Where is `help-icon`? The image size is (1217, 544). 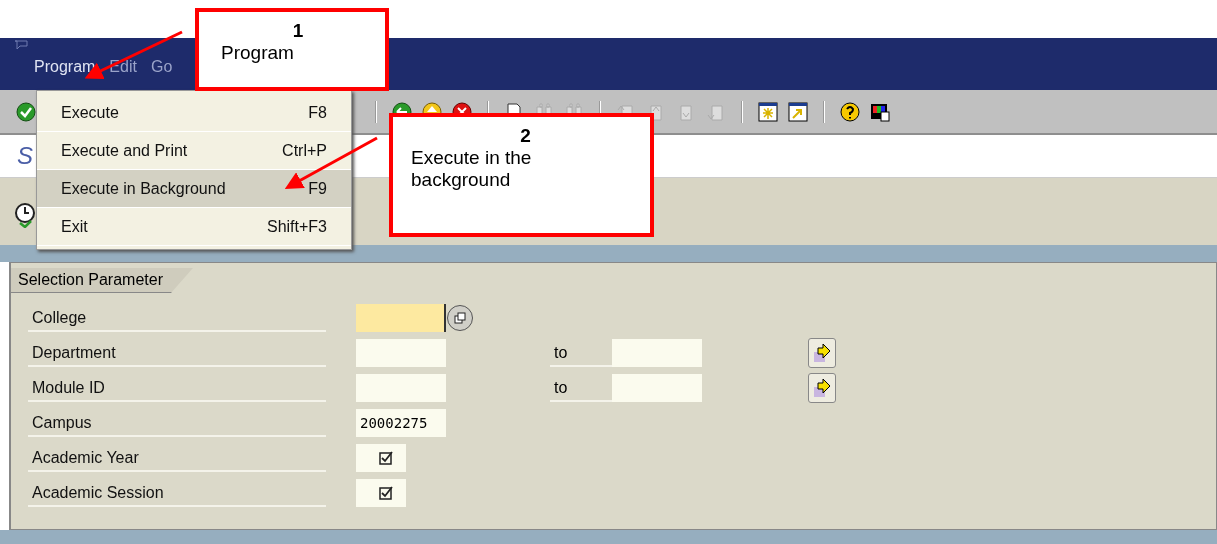 help-icon is located at coordinates (850, 111).